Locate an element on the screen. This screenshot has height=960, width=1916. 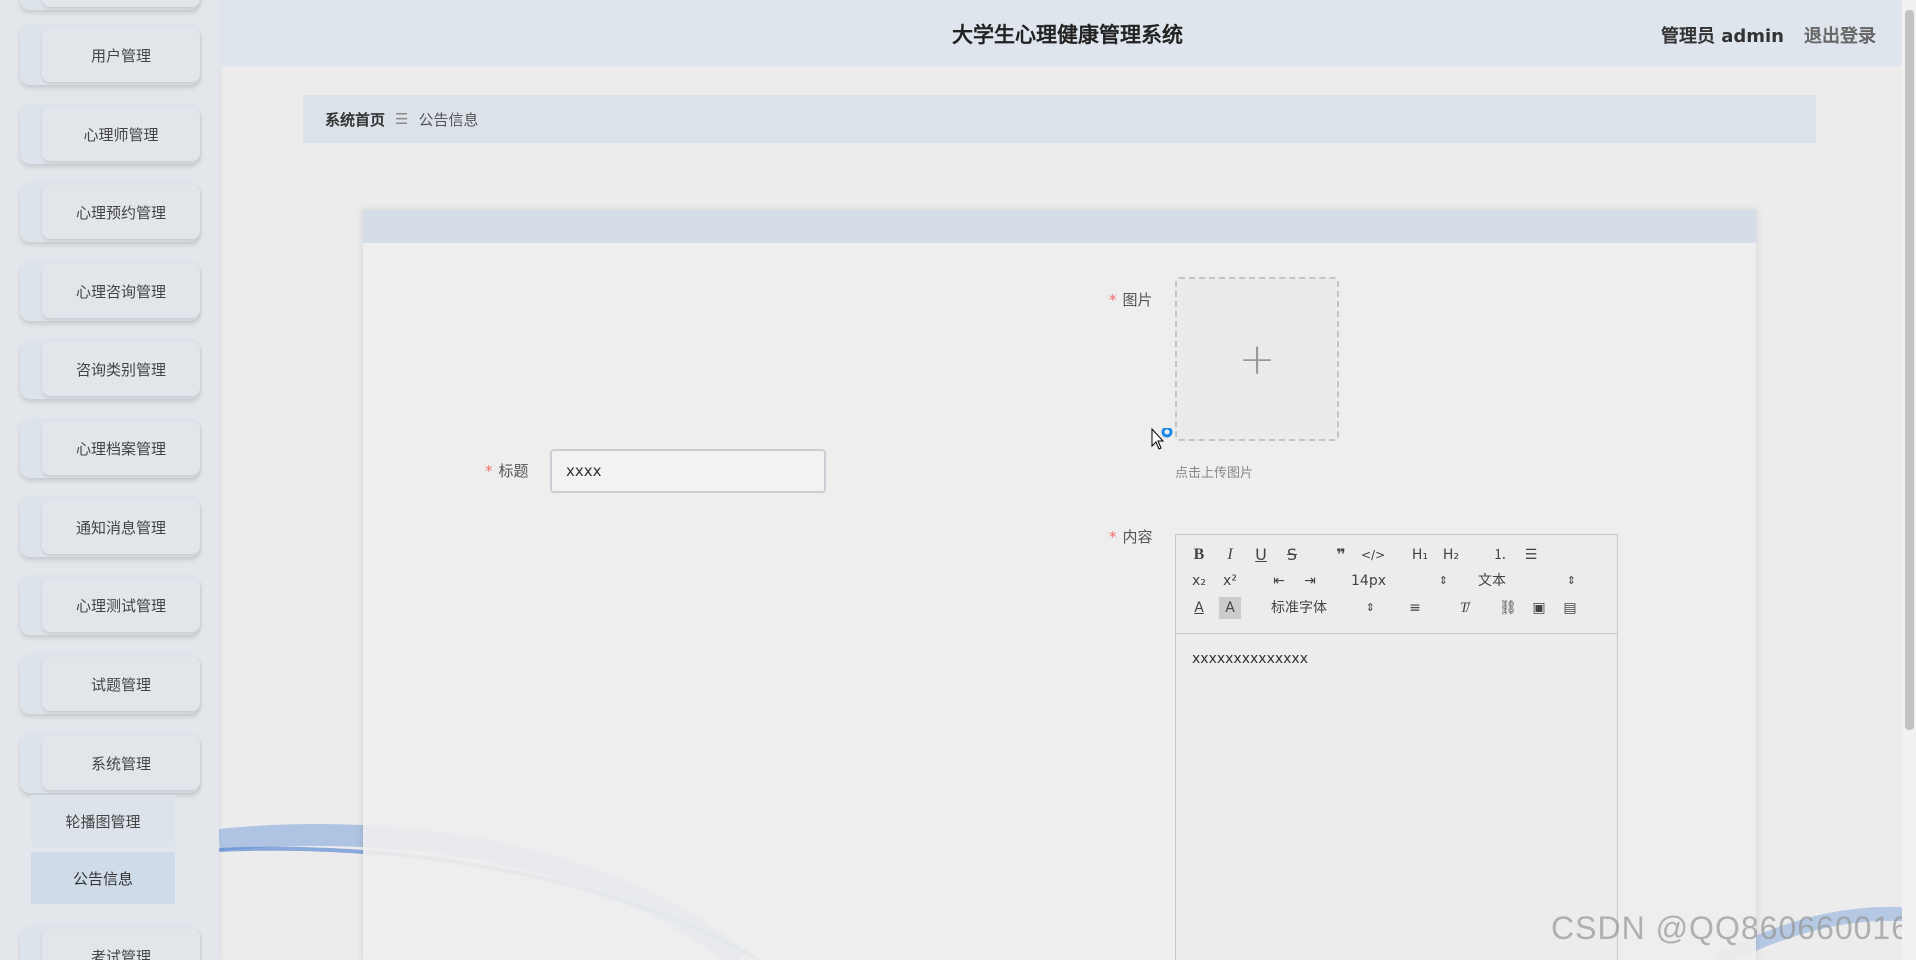
sidebar-item-label: 考试管理 is located at coordinates (121, 944).